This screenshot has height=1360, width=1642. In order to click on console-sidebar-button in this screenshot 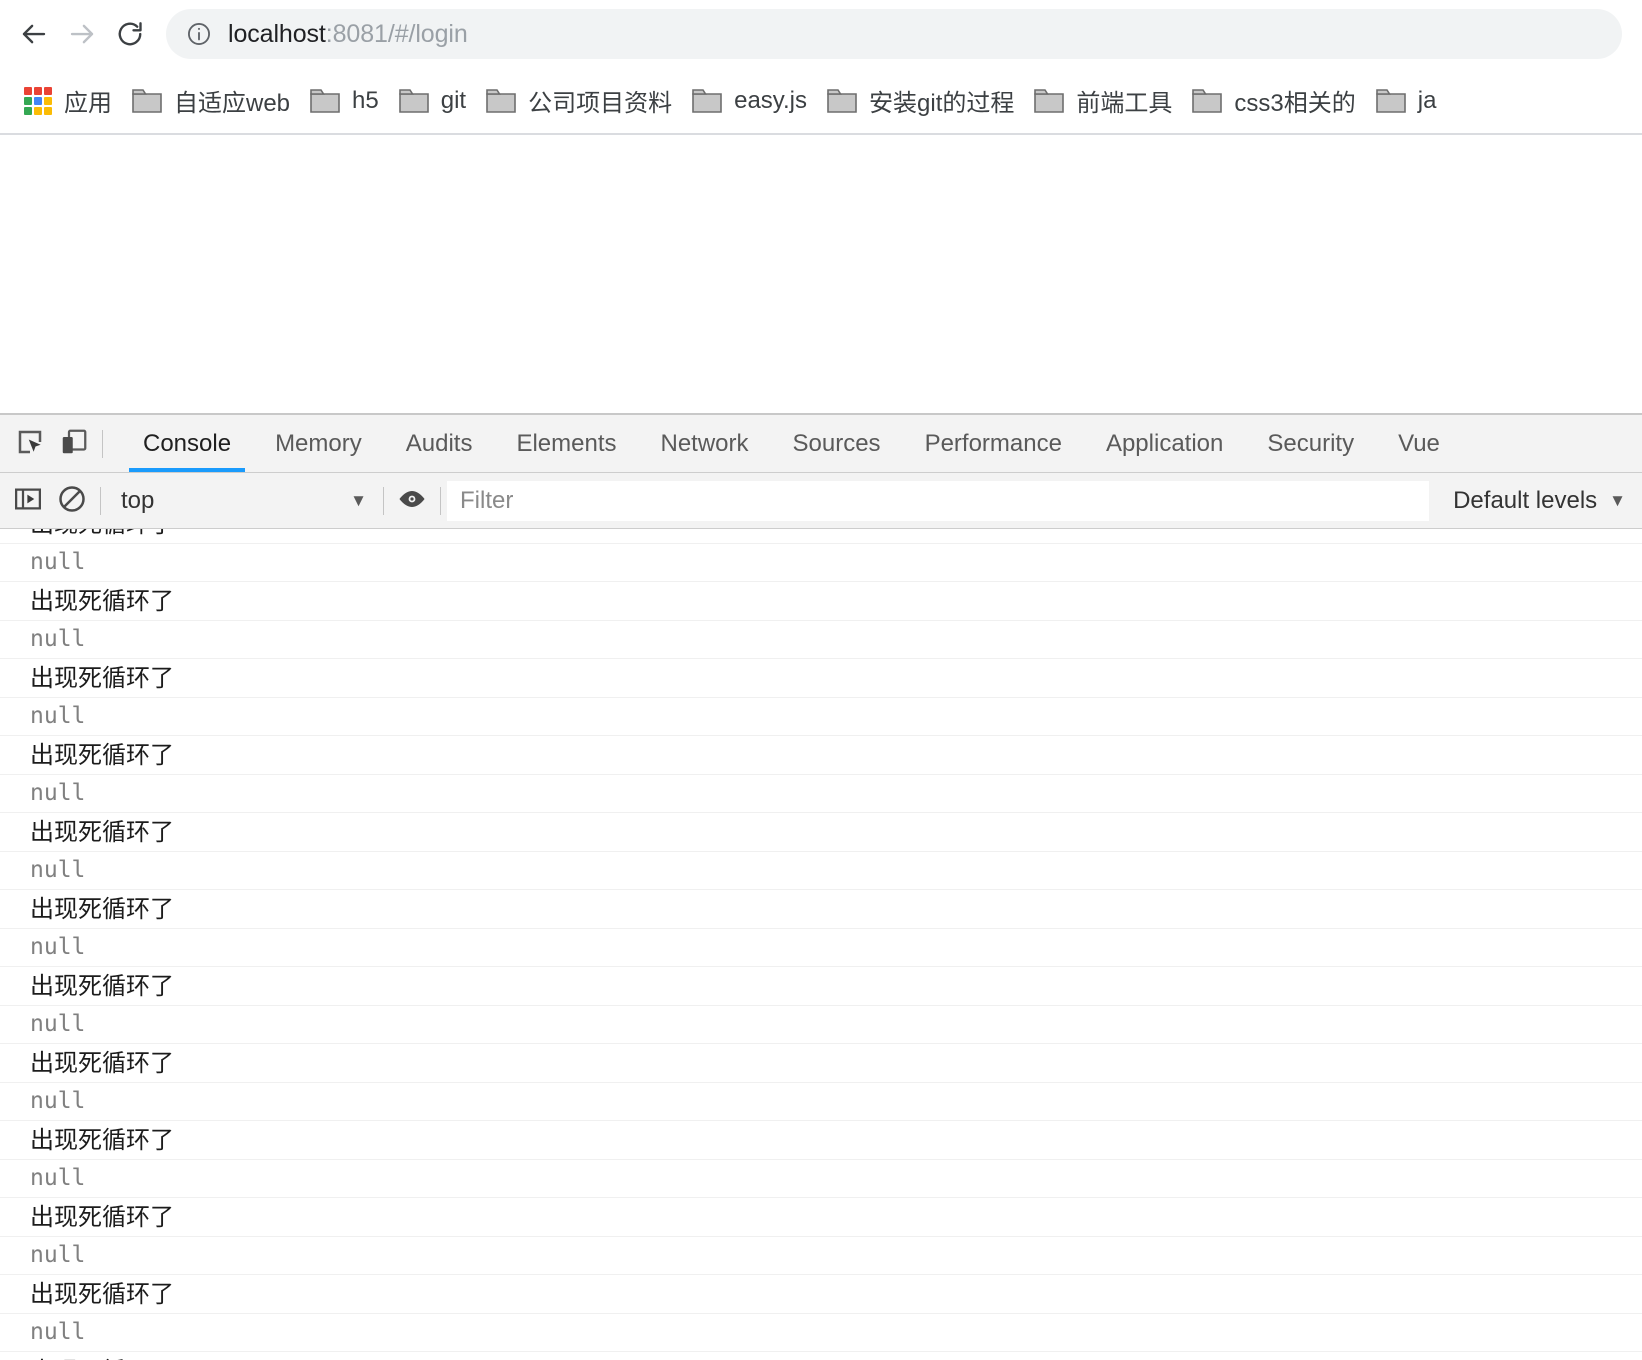, I will do `click(28, 501)`.